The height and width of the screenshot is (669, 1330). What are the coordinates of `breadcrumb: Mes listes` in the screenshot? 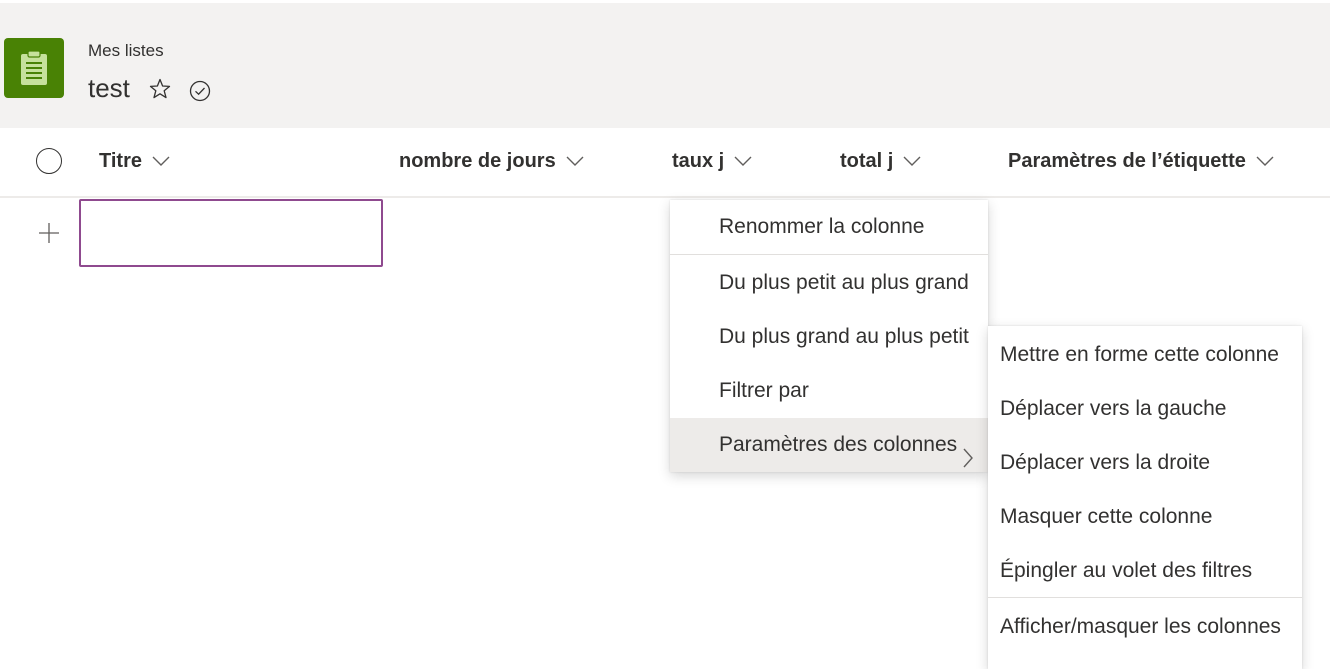 It's located at (126, 51).